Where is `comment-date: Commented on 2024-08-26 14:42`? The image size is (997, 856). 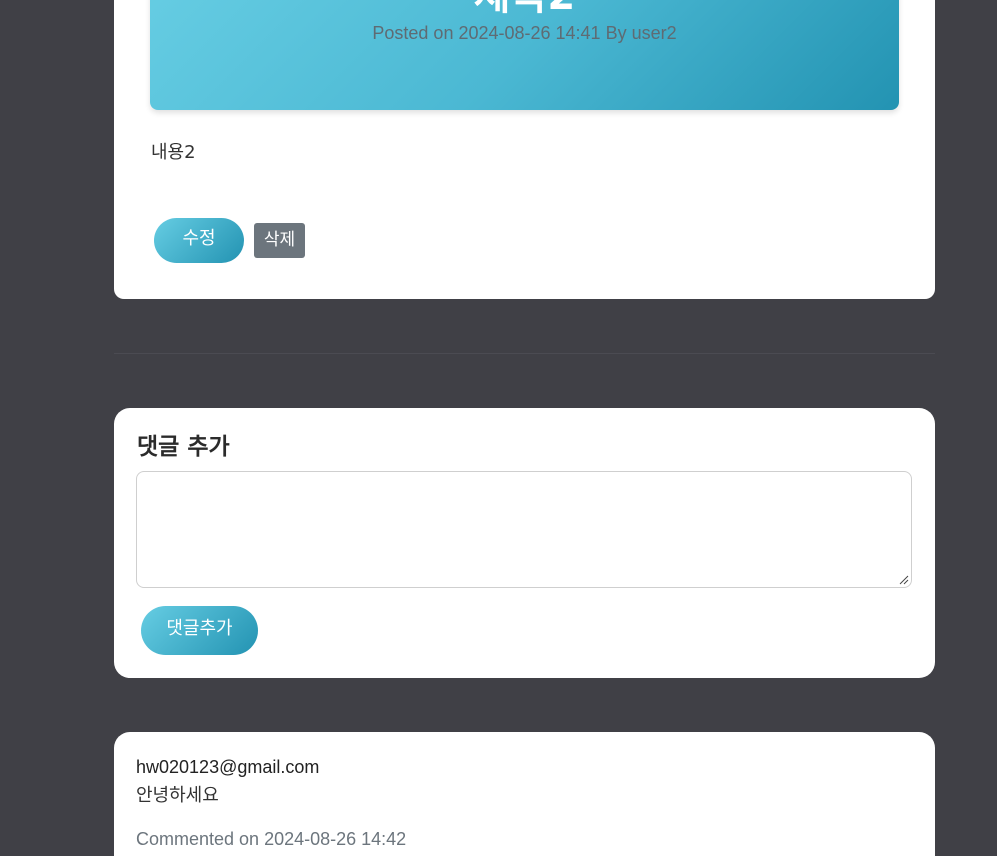
comment-date: Commented on 2024-08-26 14:42 is located at coordinates (271, 839).